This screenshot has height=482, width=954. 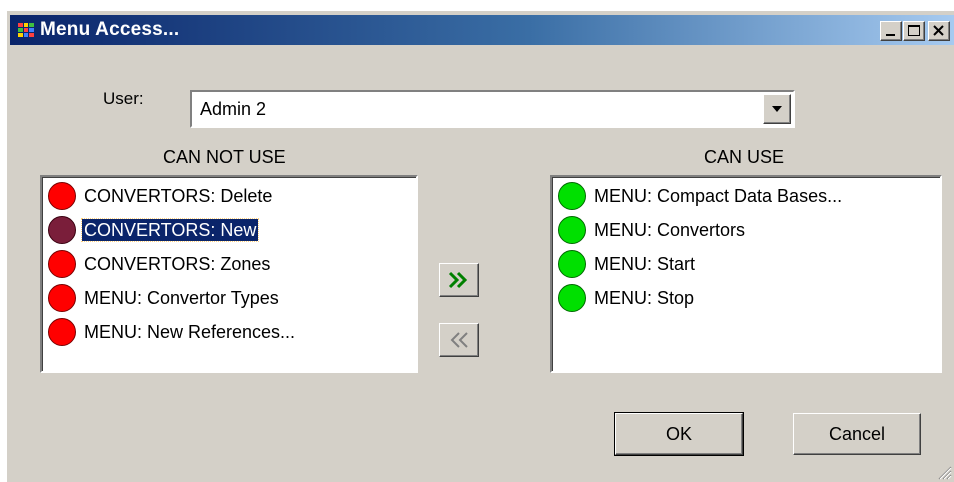 I want to click on double-chevron-left-icon, so click(x=459, y=340).